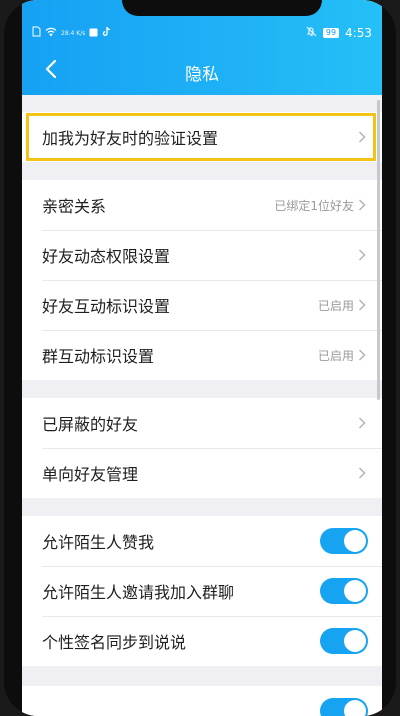 The height and width of the screenshot is (716, 400). Describe the element at coordinates (378, 250) in the screenshot. I see `scrollbar` at that location.